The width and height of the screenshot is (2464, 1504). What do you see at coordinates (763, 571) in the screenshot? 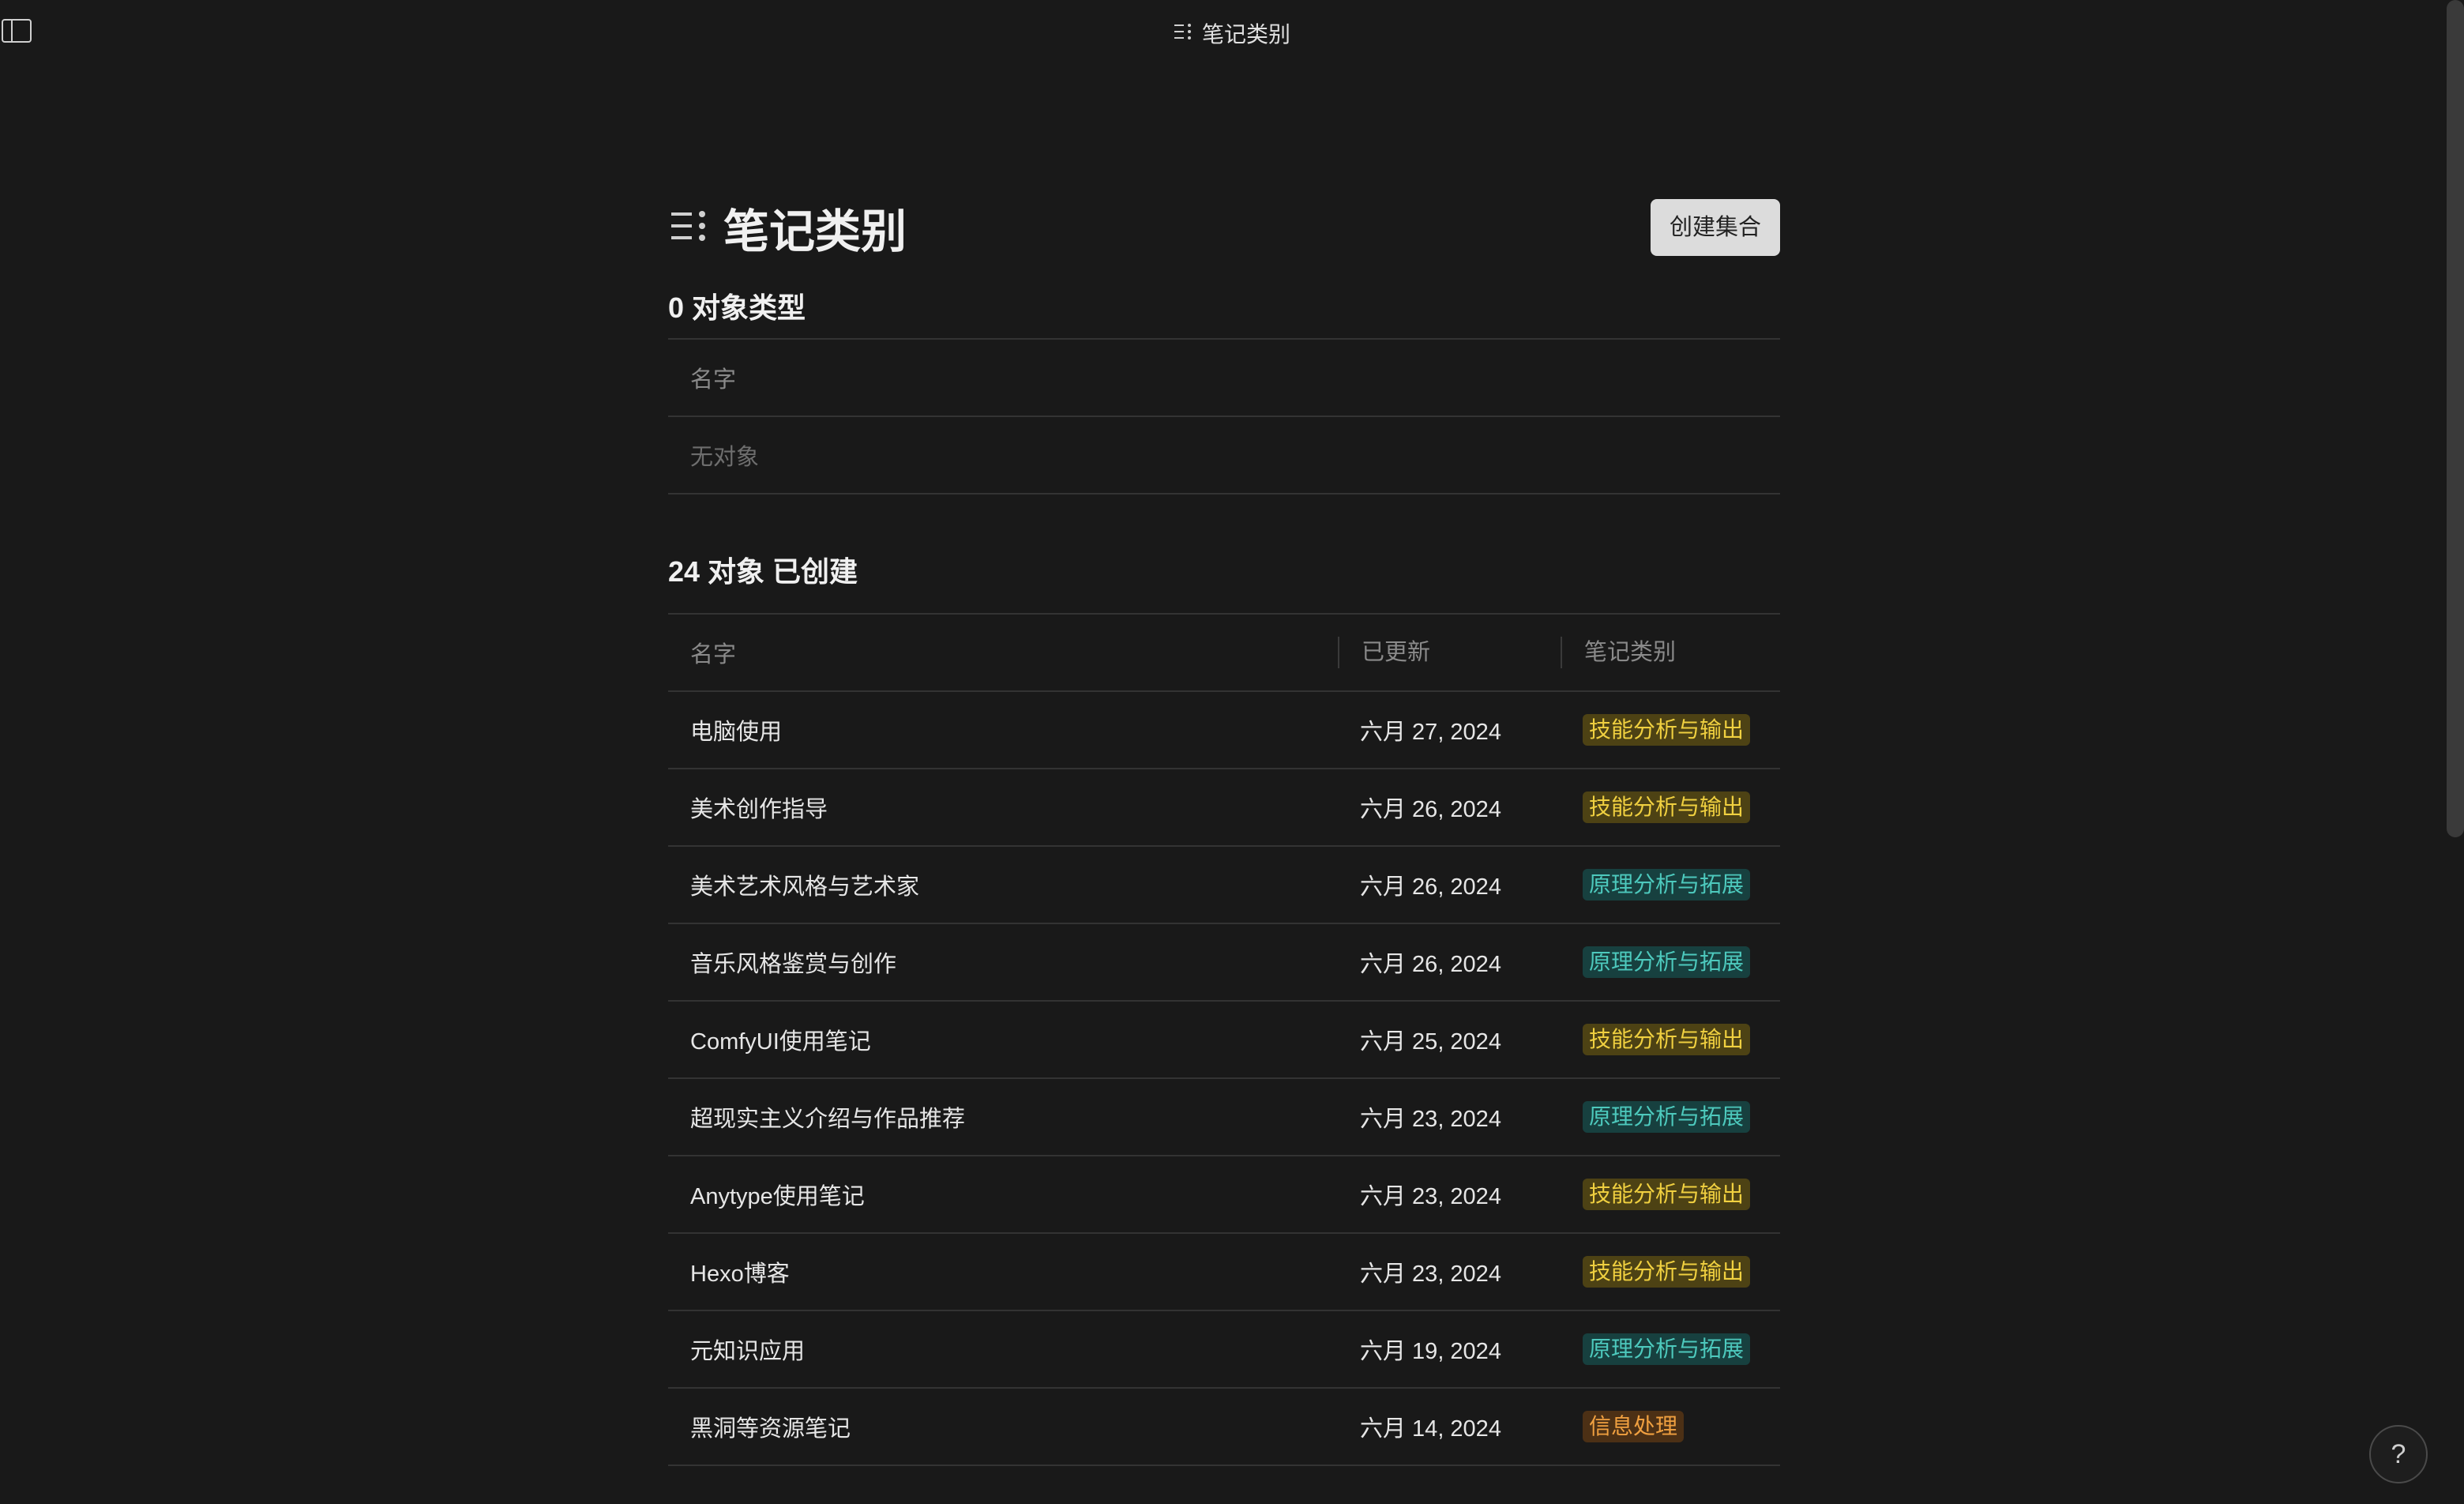
I see `objects-heading: 24 对象 已创建` at bounding box center [763, 571].